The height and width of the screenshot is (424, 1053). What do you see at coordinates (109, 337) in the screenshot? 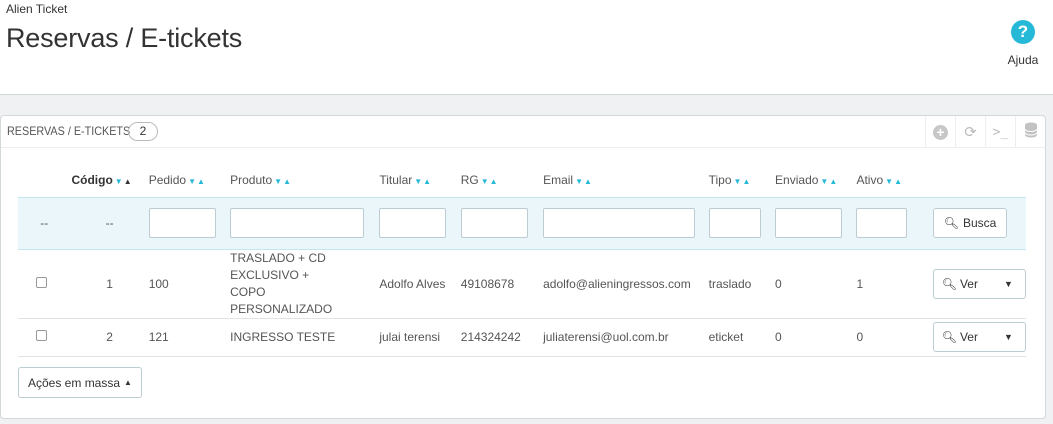
I see `cell-codigo: 2` at bounding box center [109, 337].